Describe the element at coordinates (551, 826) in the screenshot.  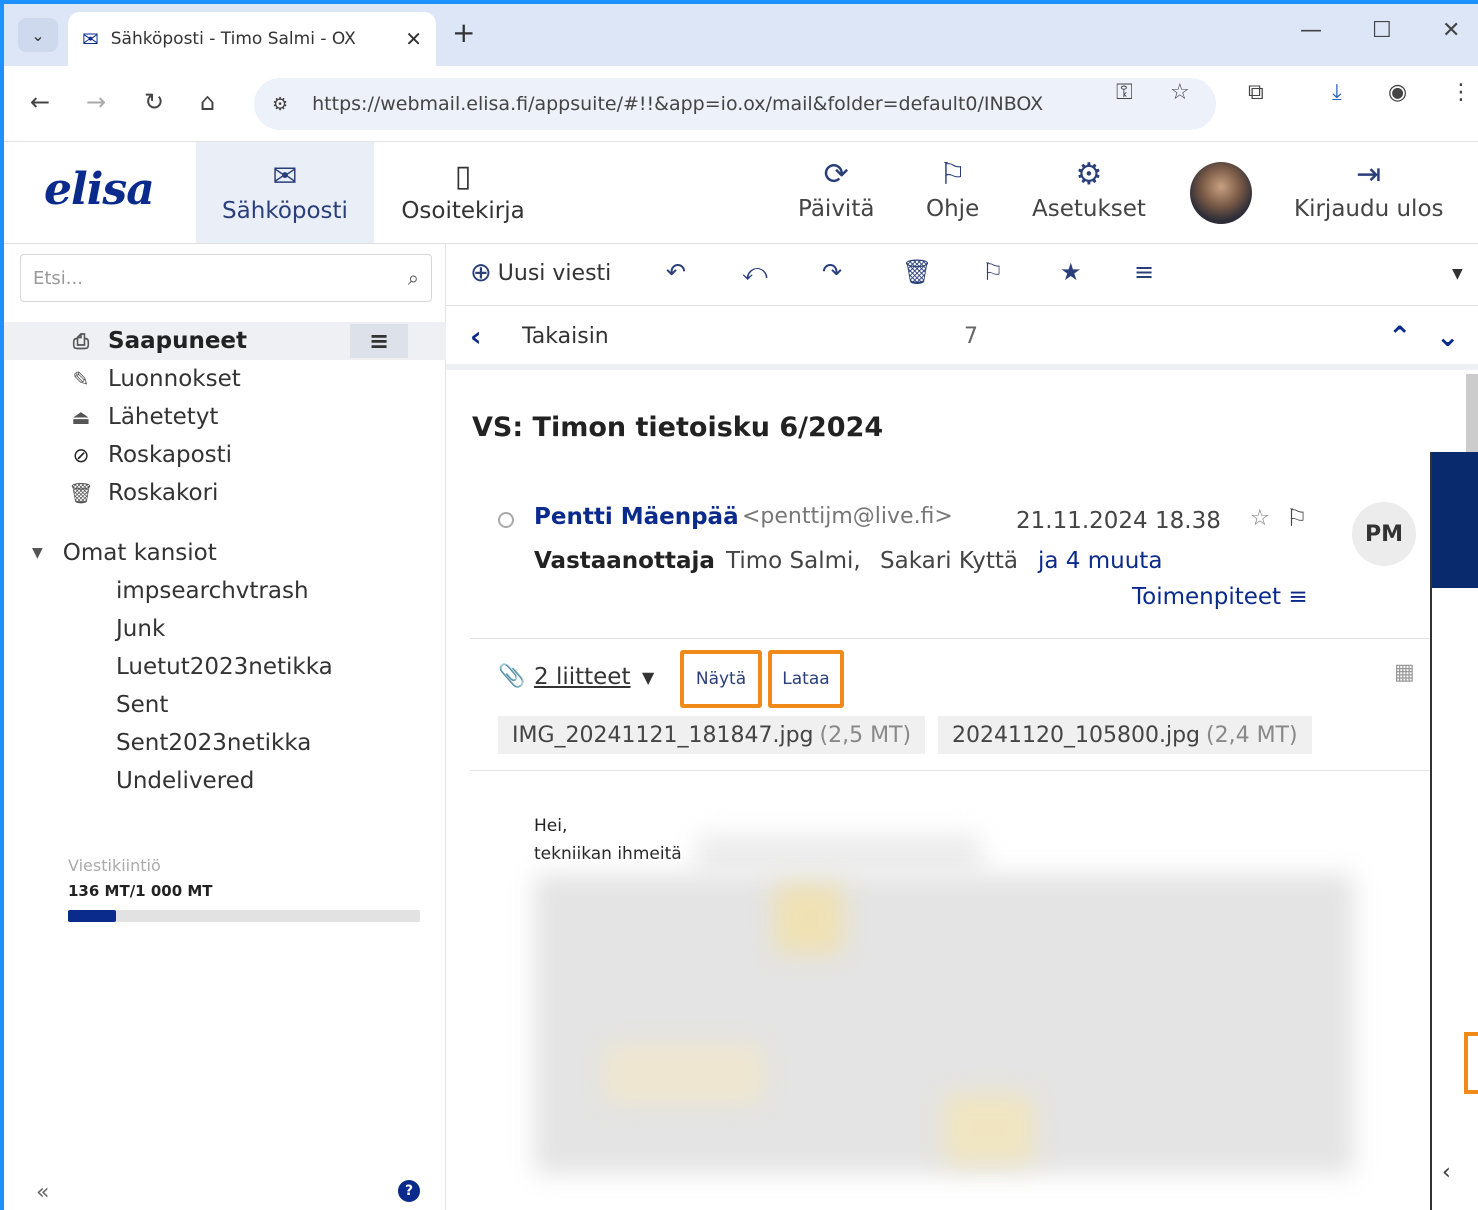
I see `message-body-line: Hei,` at that location.